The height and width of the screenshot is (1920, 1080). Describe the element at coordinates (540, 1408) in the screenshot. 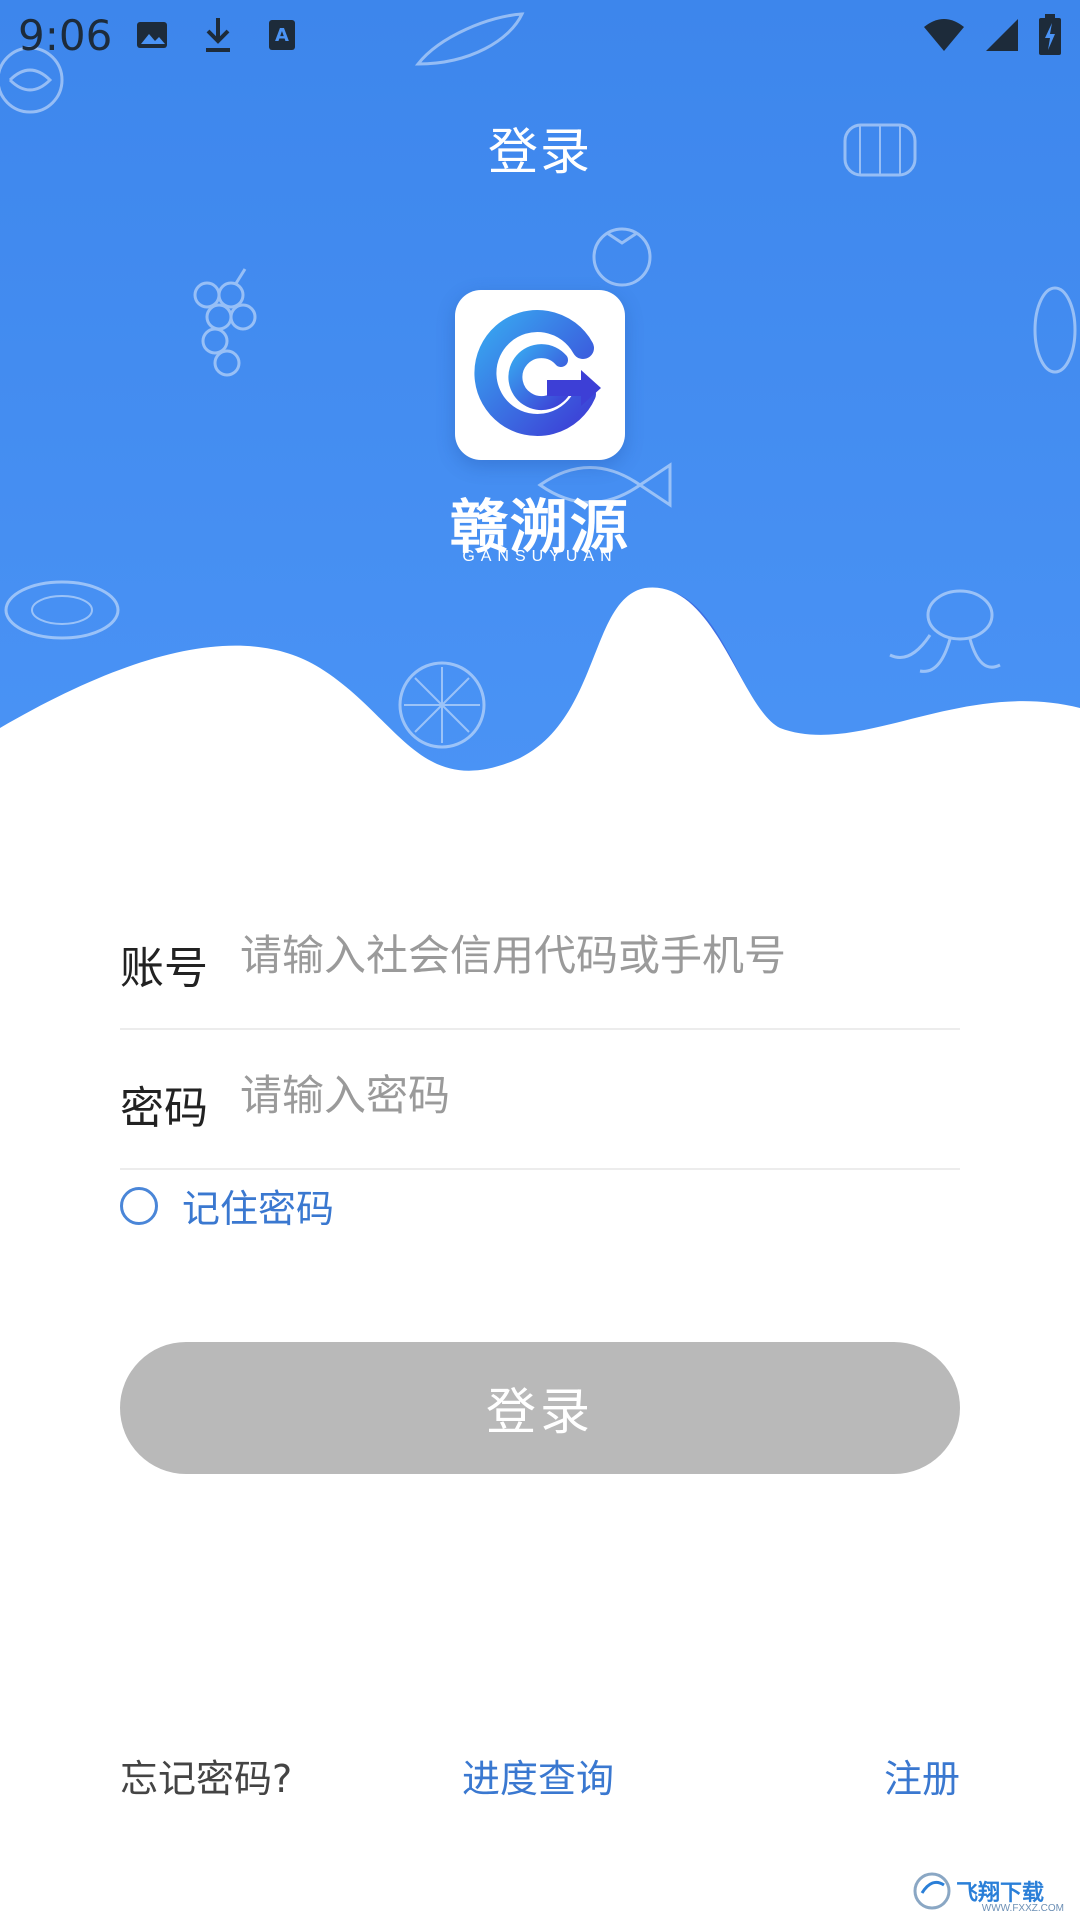

I see `login-button: 登录` at that location.